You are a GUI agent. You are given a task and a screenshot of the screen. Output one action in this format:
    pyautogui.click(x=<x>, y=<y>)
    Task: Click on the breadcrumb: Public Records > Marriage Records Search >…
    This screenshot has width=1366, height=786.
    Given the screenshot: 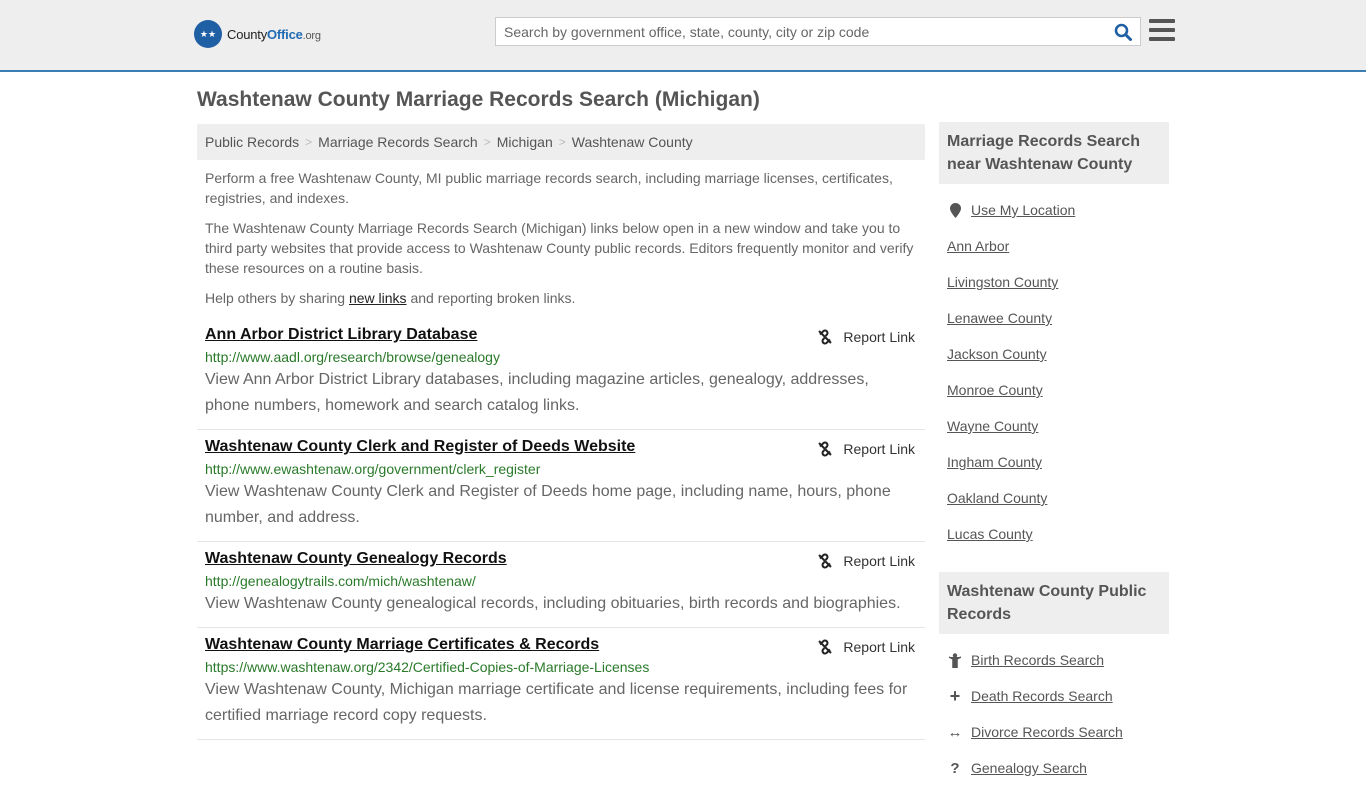 What is the action you would take?
    pyautogui.click(x=561, y=142)
    